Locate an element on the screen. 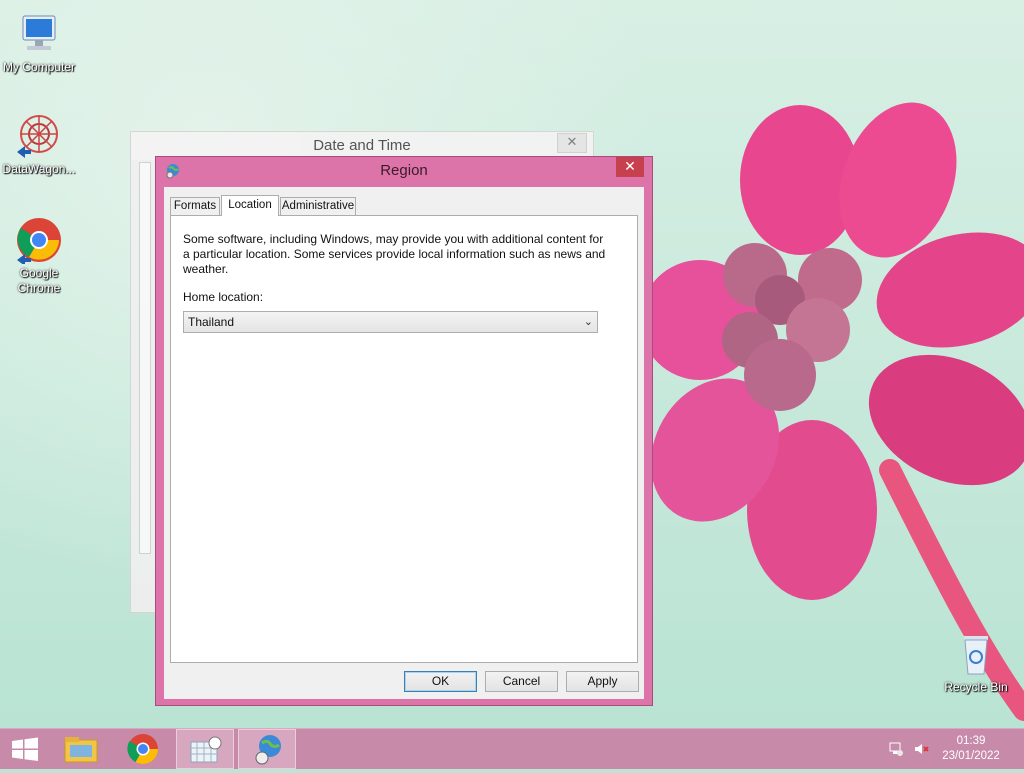 Image resolution: width=1024 pixels, height=773 pixels. home-location-dropdown: Thailand ⌄ is located at coordinates (390, 322).